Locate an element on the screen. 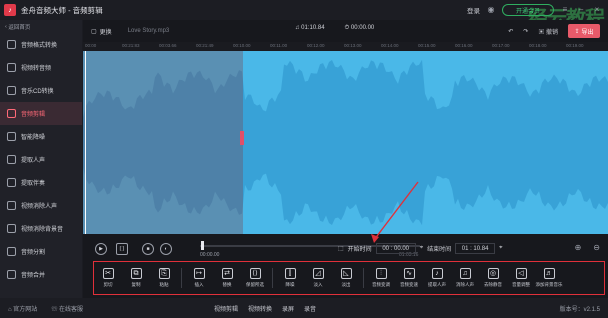 Image resolution: width=608 pixels, height=318 pixels. support-link: ☏ 在线客服 is located at coordinates (67, 308).